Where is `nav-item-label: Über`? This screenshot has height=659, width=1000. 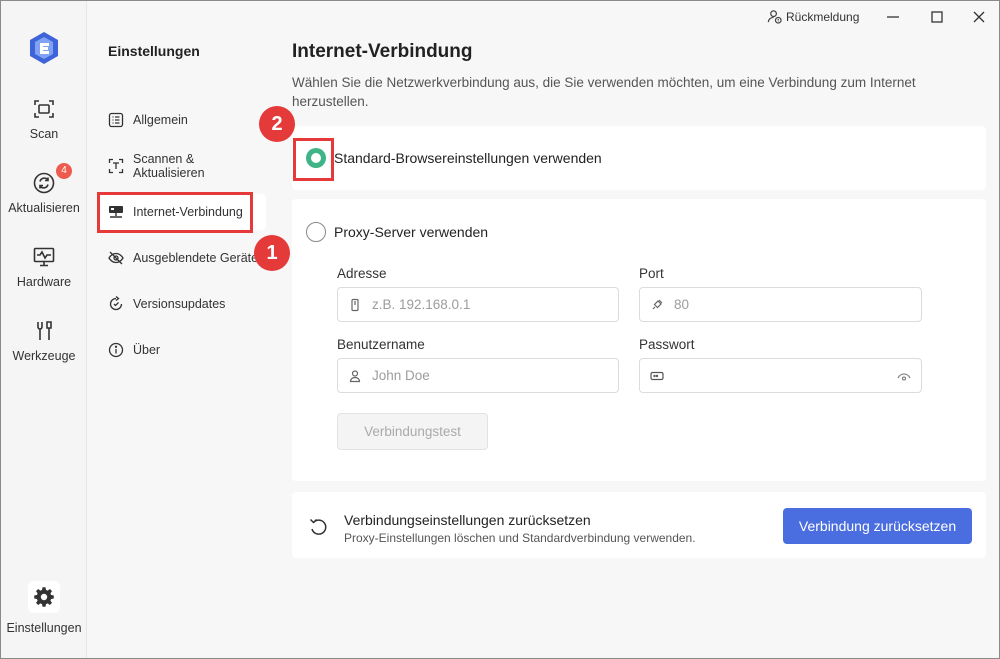
nav-item-label: Über is located at coordinates (147, 350).